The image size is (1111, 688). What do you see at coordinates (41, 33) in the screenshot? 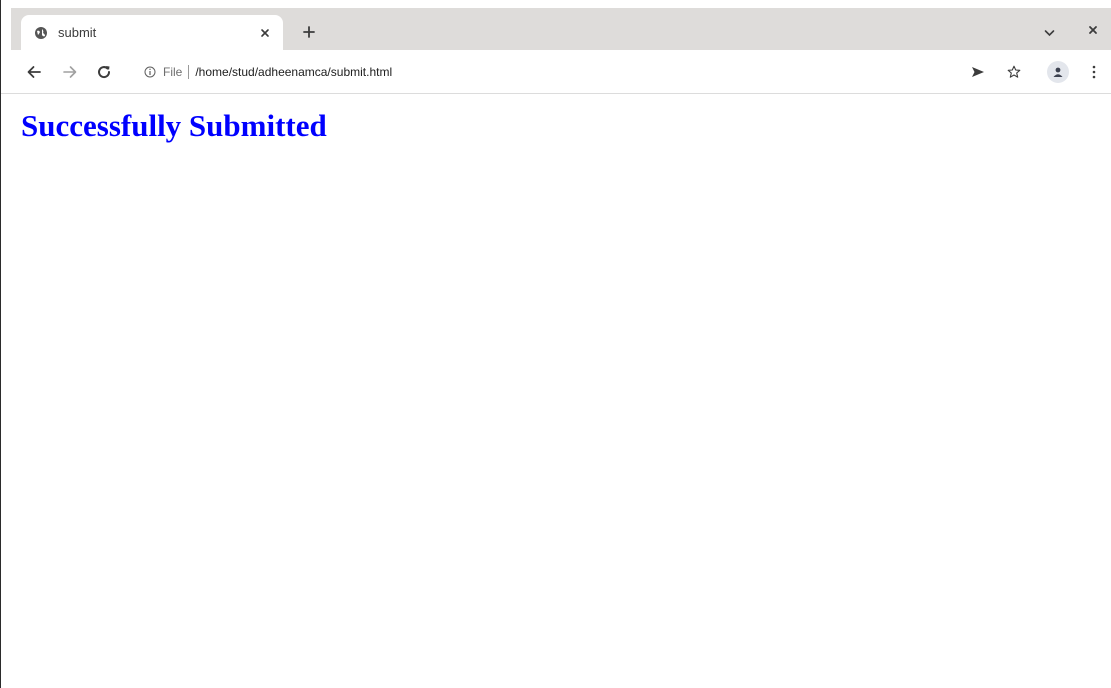
I see `globe-icon` at bounding box center [41, 33].